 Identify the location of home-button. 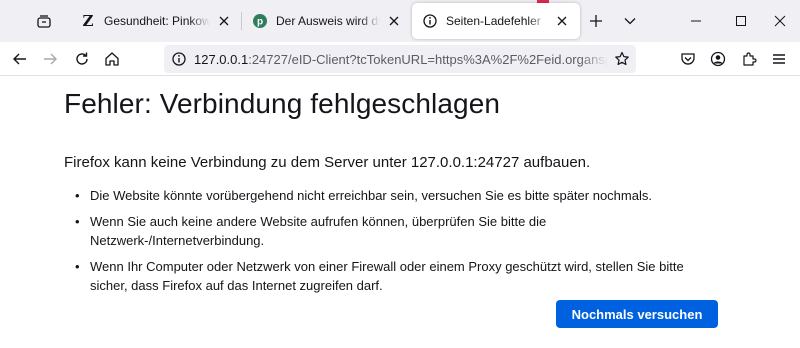
(112, 59).